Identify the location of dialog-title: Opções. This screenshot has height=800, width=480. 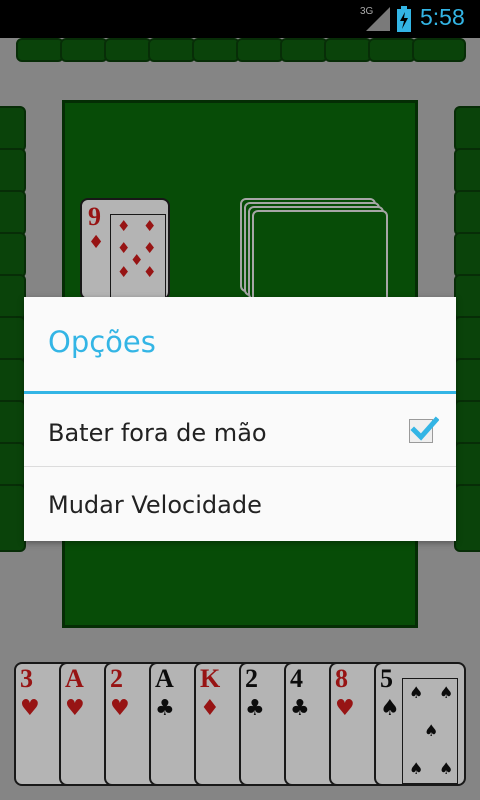
(102, 342).